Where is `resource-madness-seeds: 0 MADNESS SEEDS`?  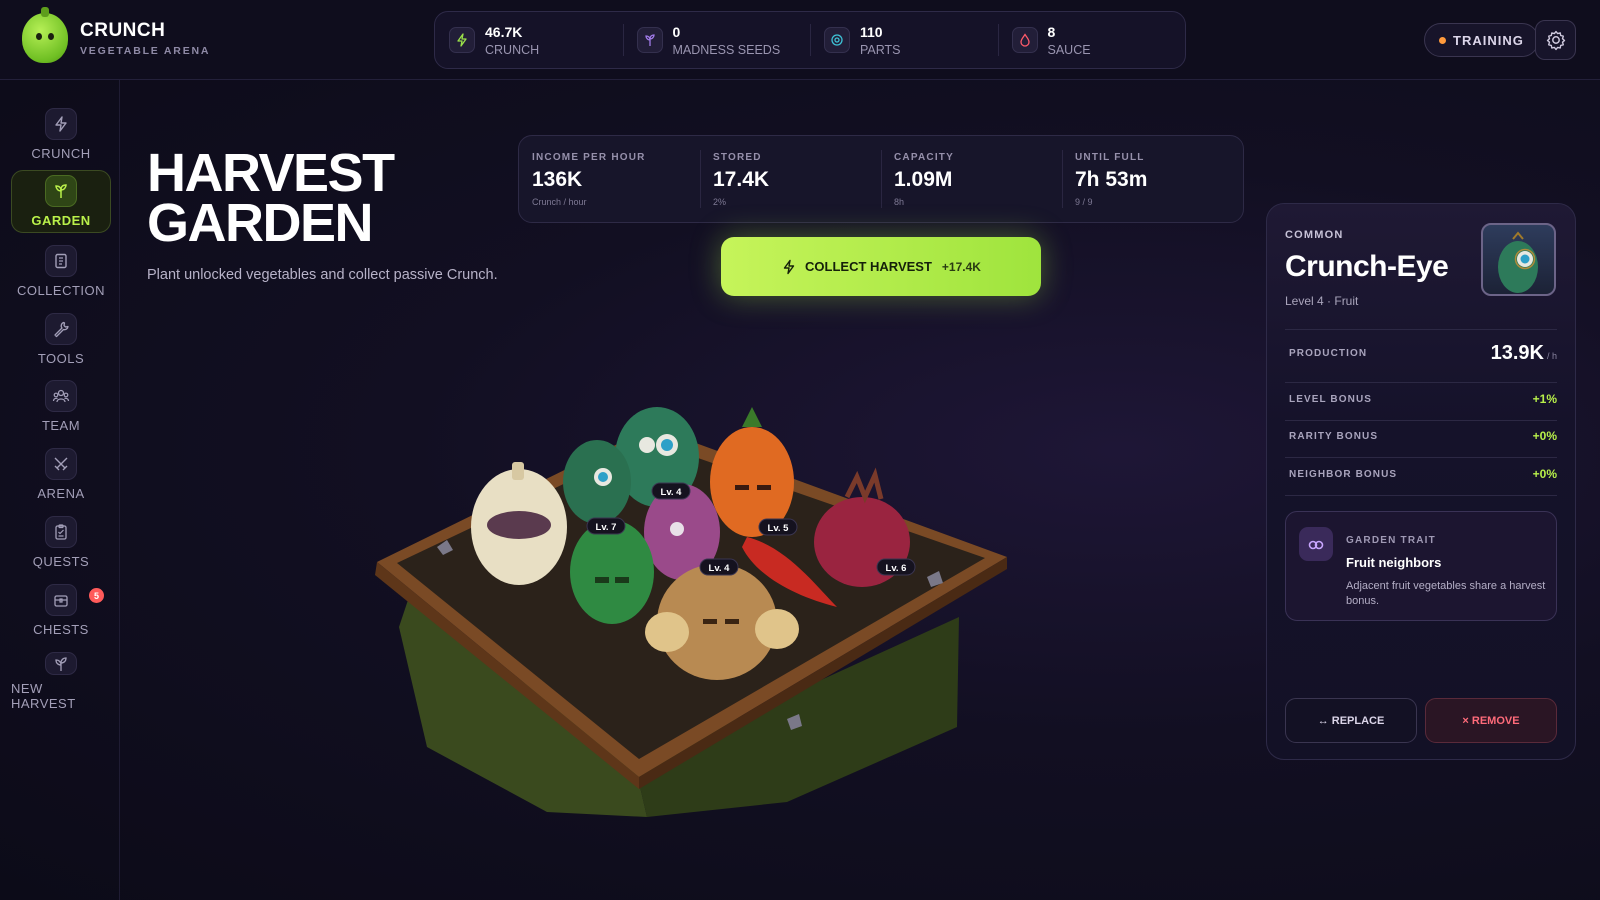
resource-madness-seeds: 0 MADNESS SEEDS is located at coordinates (716, 40).